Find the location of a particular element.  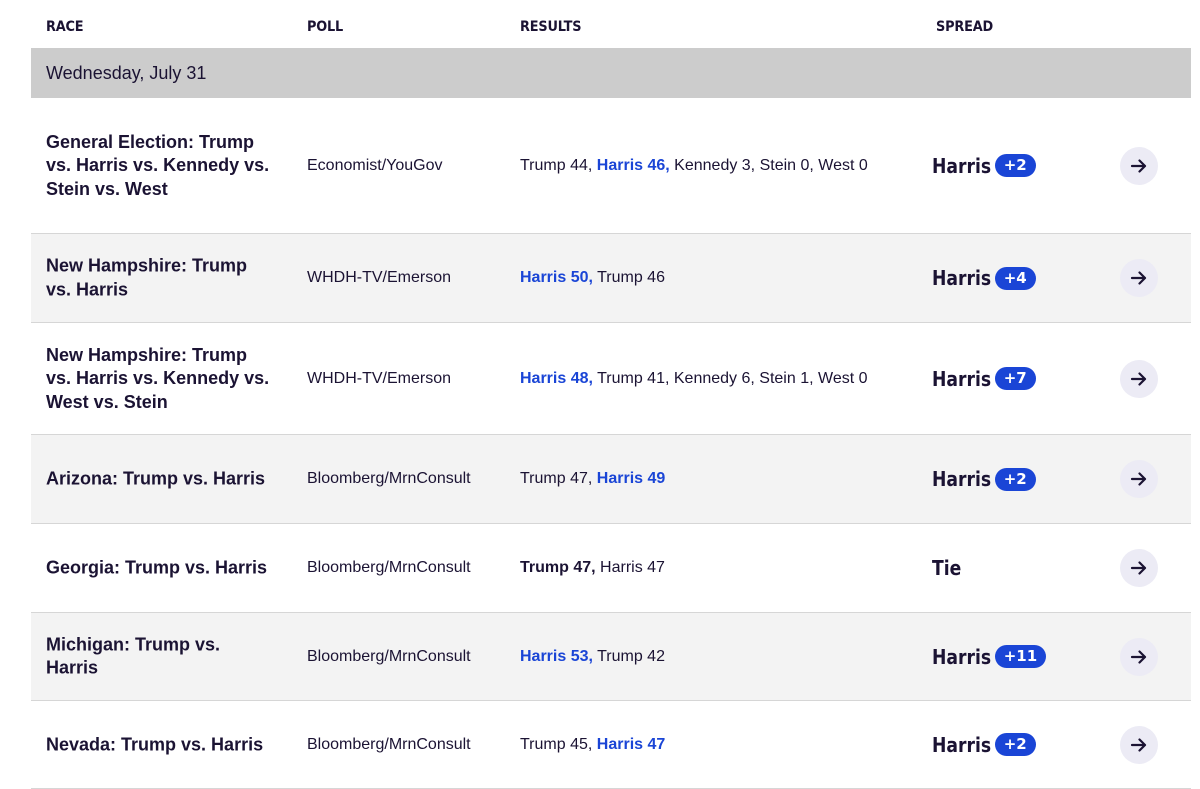

result-entry: Harris 49 is located at coordinates (631, 478).